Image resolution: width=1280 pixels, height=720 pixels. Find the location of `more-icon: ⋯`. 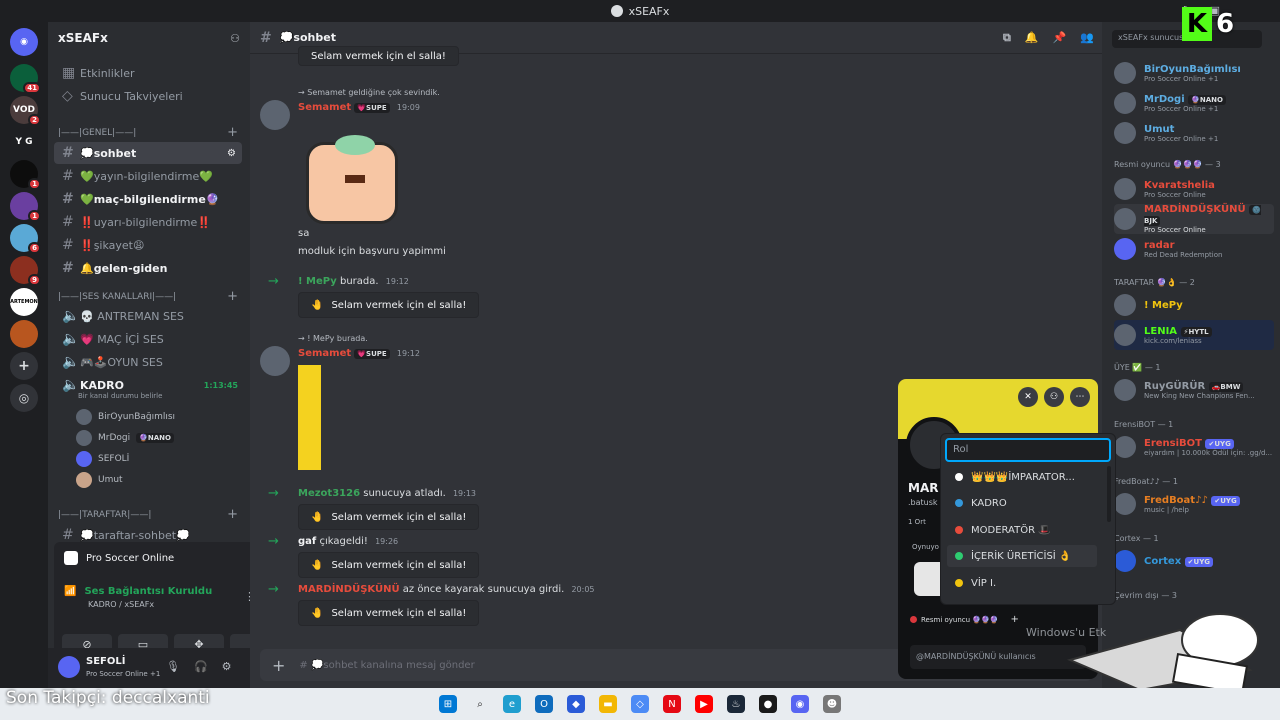

more-icon: ⋯ is located at coordinates (1080, 397).